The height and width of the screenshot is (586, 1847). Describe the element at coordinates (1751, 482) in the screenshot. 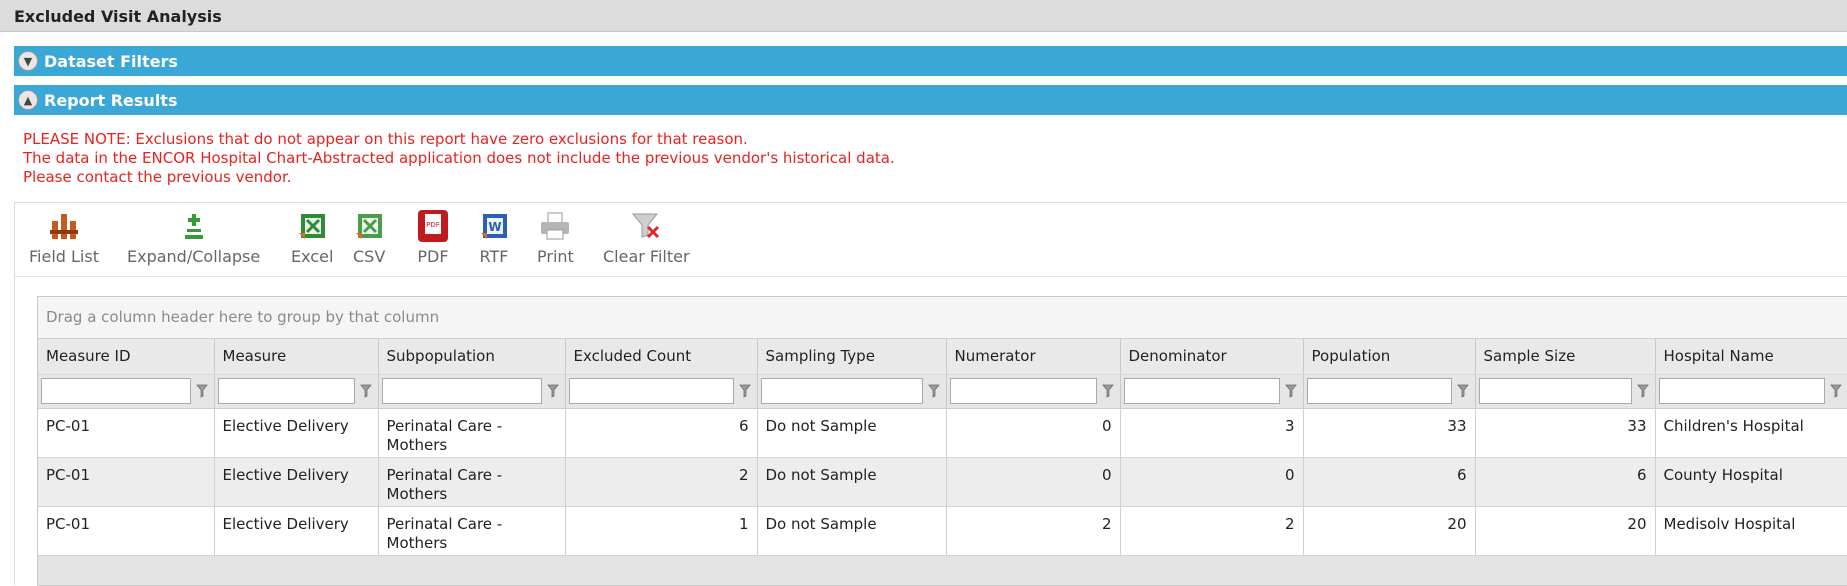

I see `cell-hospital: County Hospital` at that location.